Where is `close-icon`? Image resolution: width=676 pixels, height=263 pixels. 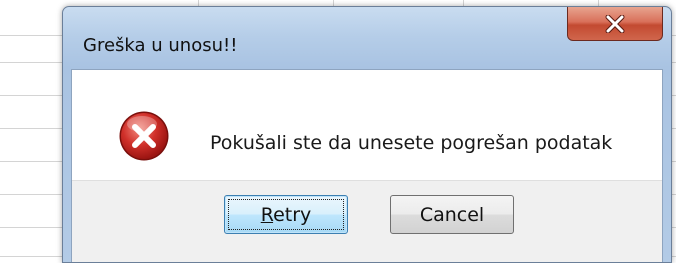 close-icon is located at coordinates (615, 23).